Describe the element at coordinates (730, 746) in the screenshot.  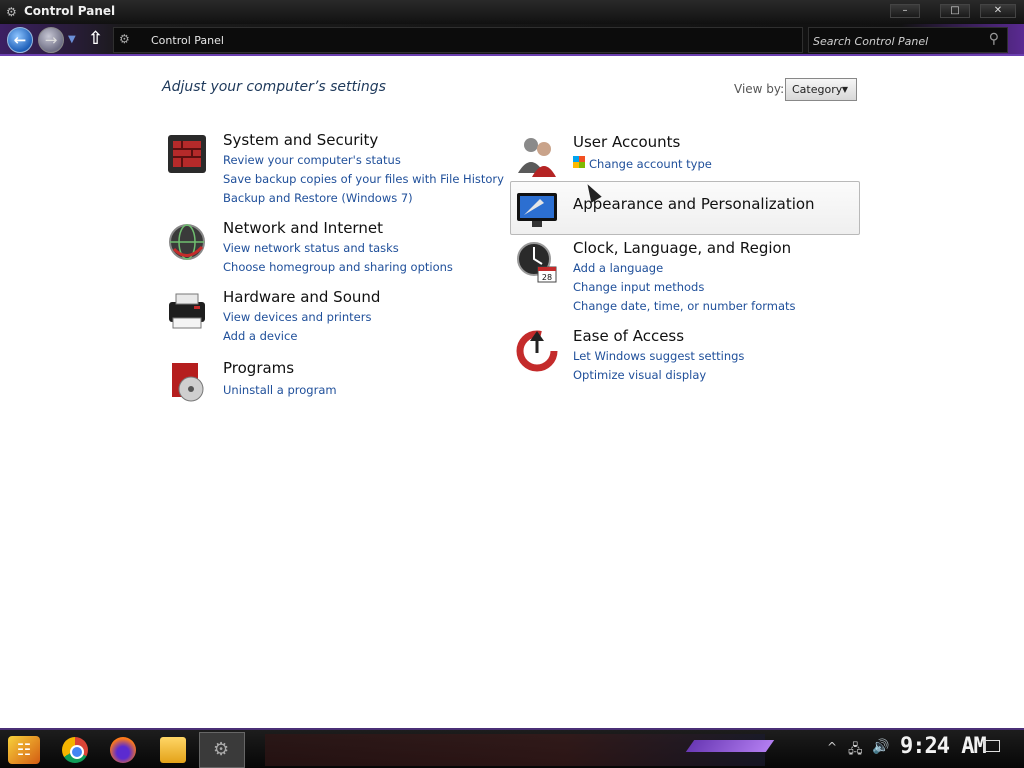
I see `taskbar-decoration-stripe` at that location.